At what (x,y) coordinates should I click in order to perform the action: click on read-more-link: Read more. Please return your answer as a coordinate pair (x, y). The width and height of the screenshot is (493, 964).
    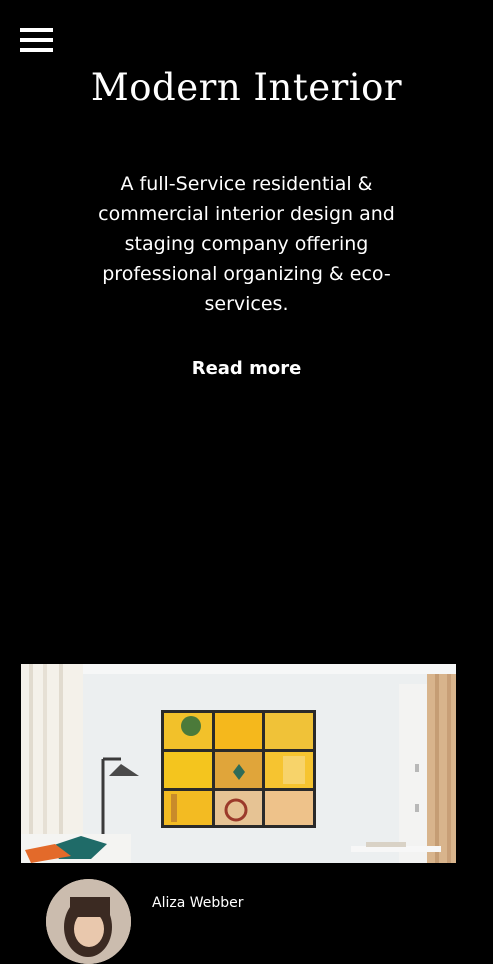
    Looking at the image, I should click on (246, 368).